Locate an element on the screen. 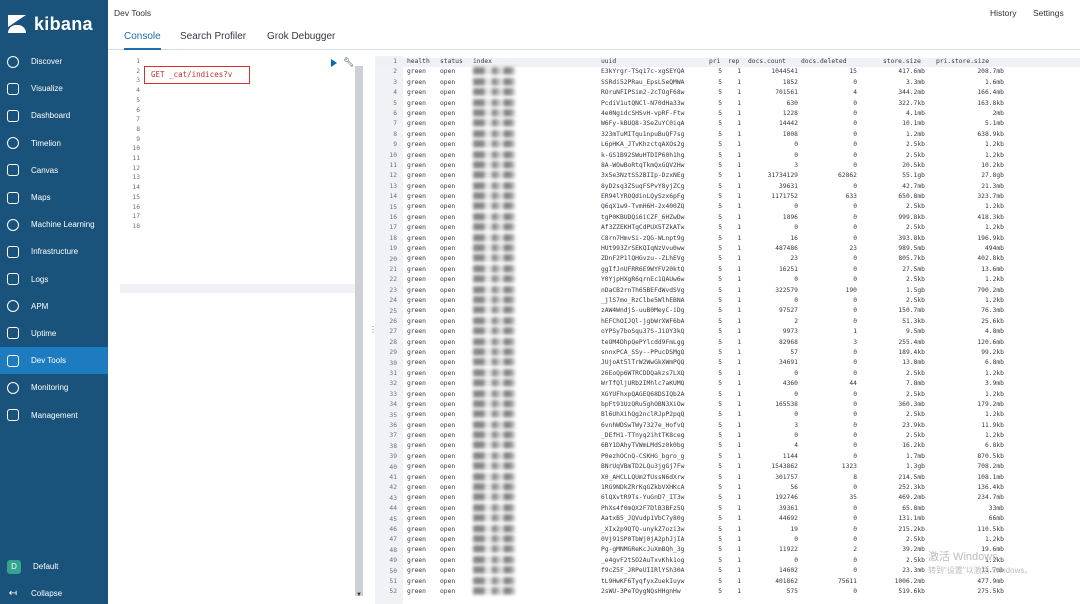 The height and width of the screenshot is (604, 1080). sidebar-item-label: Maps is located at coordinates (41, 198).